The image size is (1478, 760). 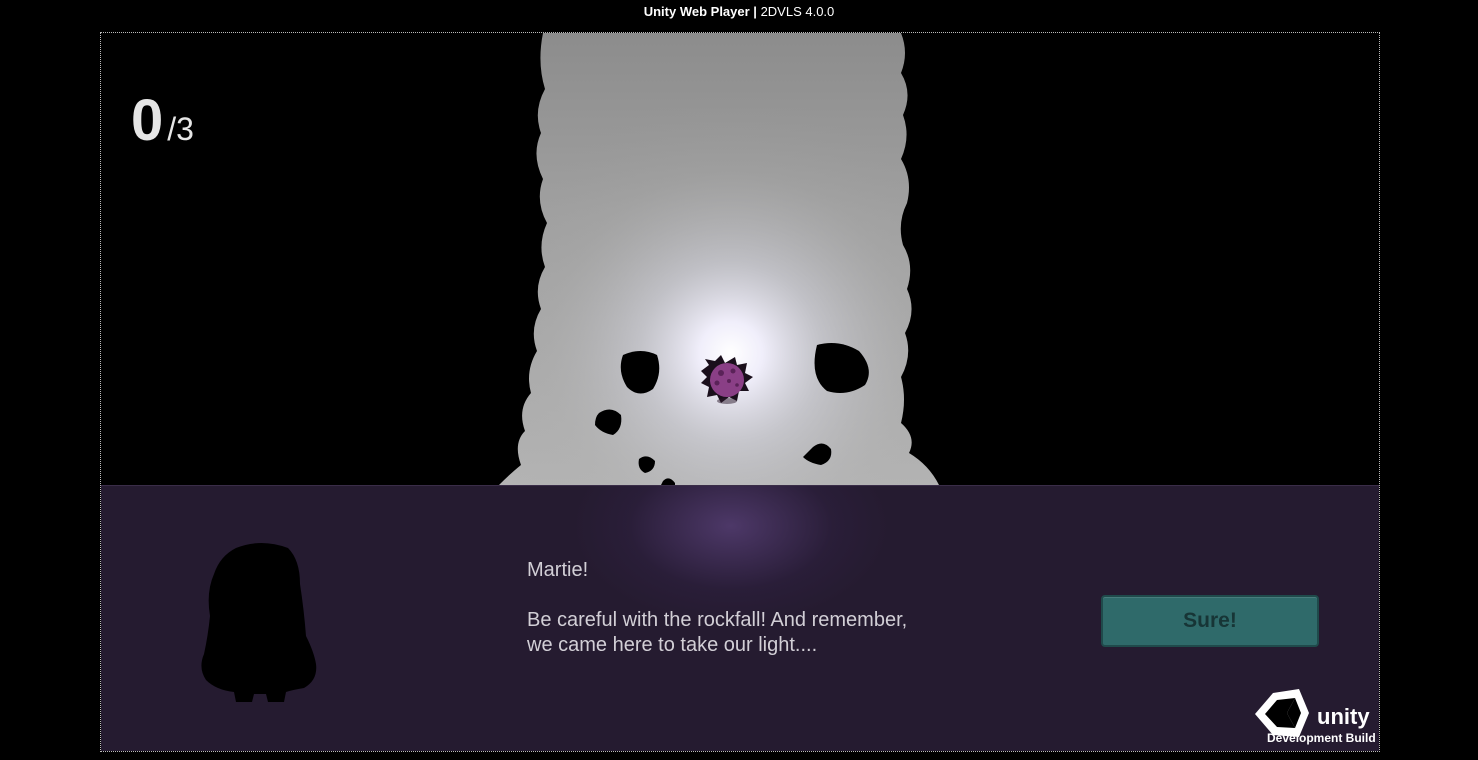 What do you see at coordinates (1343, 716) in the screenshot?
I see `unity-wordmark: unity` at bounding box center [1343, 716].